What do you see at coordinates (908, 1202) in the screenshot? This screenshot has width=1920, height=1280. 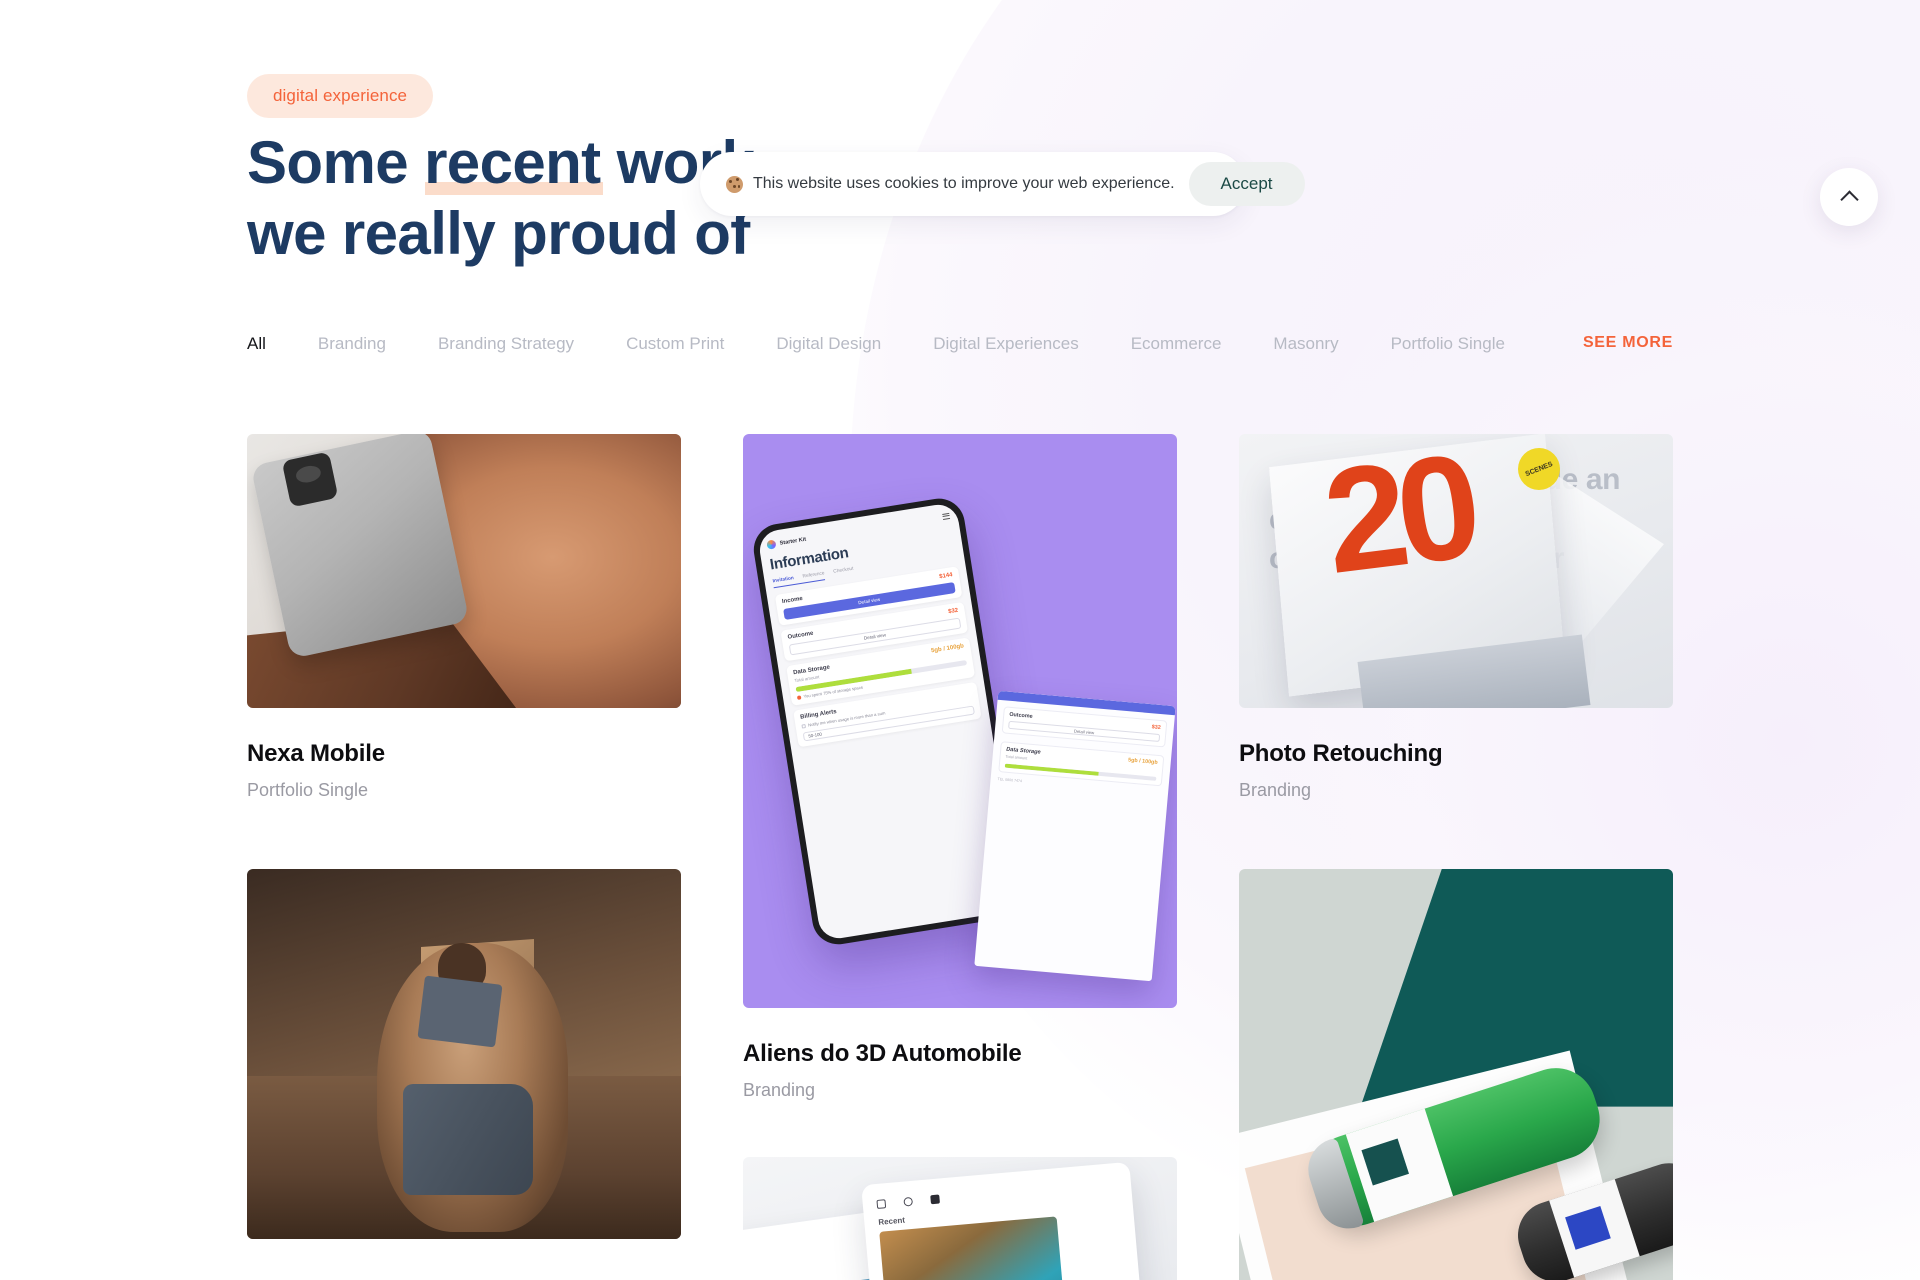 I see `user-icon` at bounding box center [908, 1202].